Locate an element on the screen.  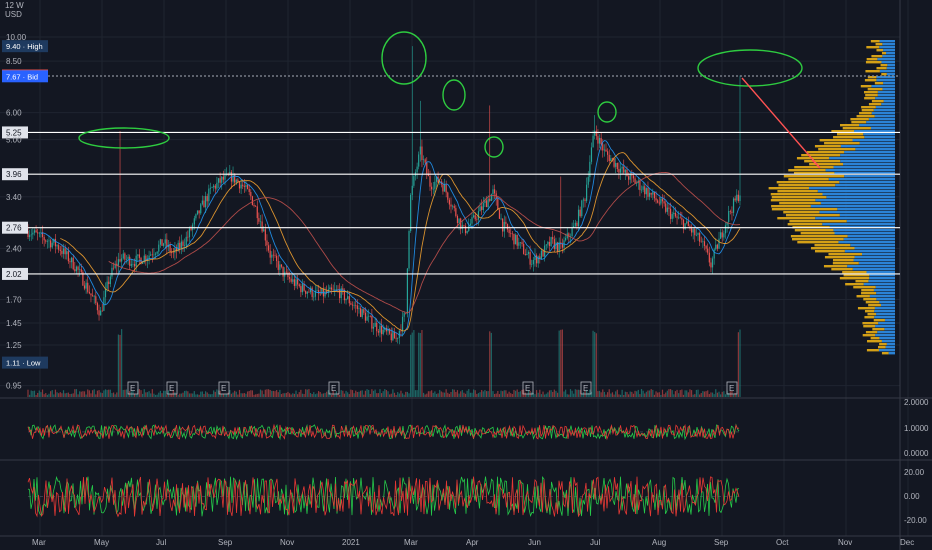
earnings-text: E is located at coordinates (223, 388).